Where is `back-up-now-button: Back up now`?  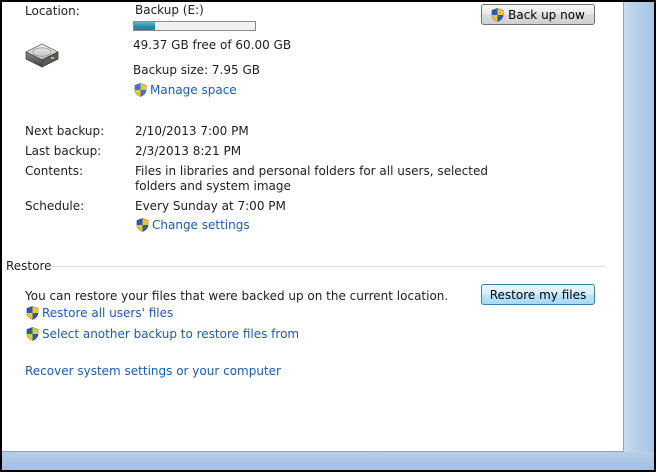
back-up-now-button: Back up now is located at coordinates (538, 14).